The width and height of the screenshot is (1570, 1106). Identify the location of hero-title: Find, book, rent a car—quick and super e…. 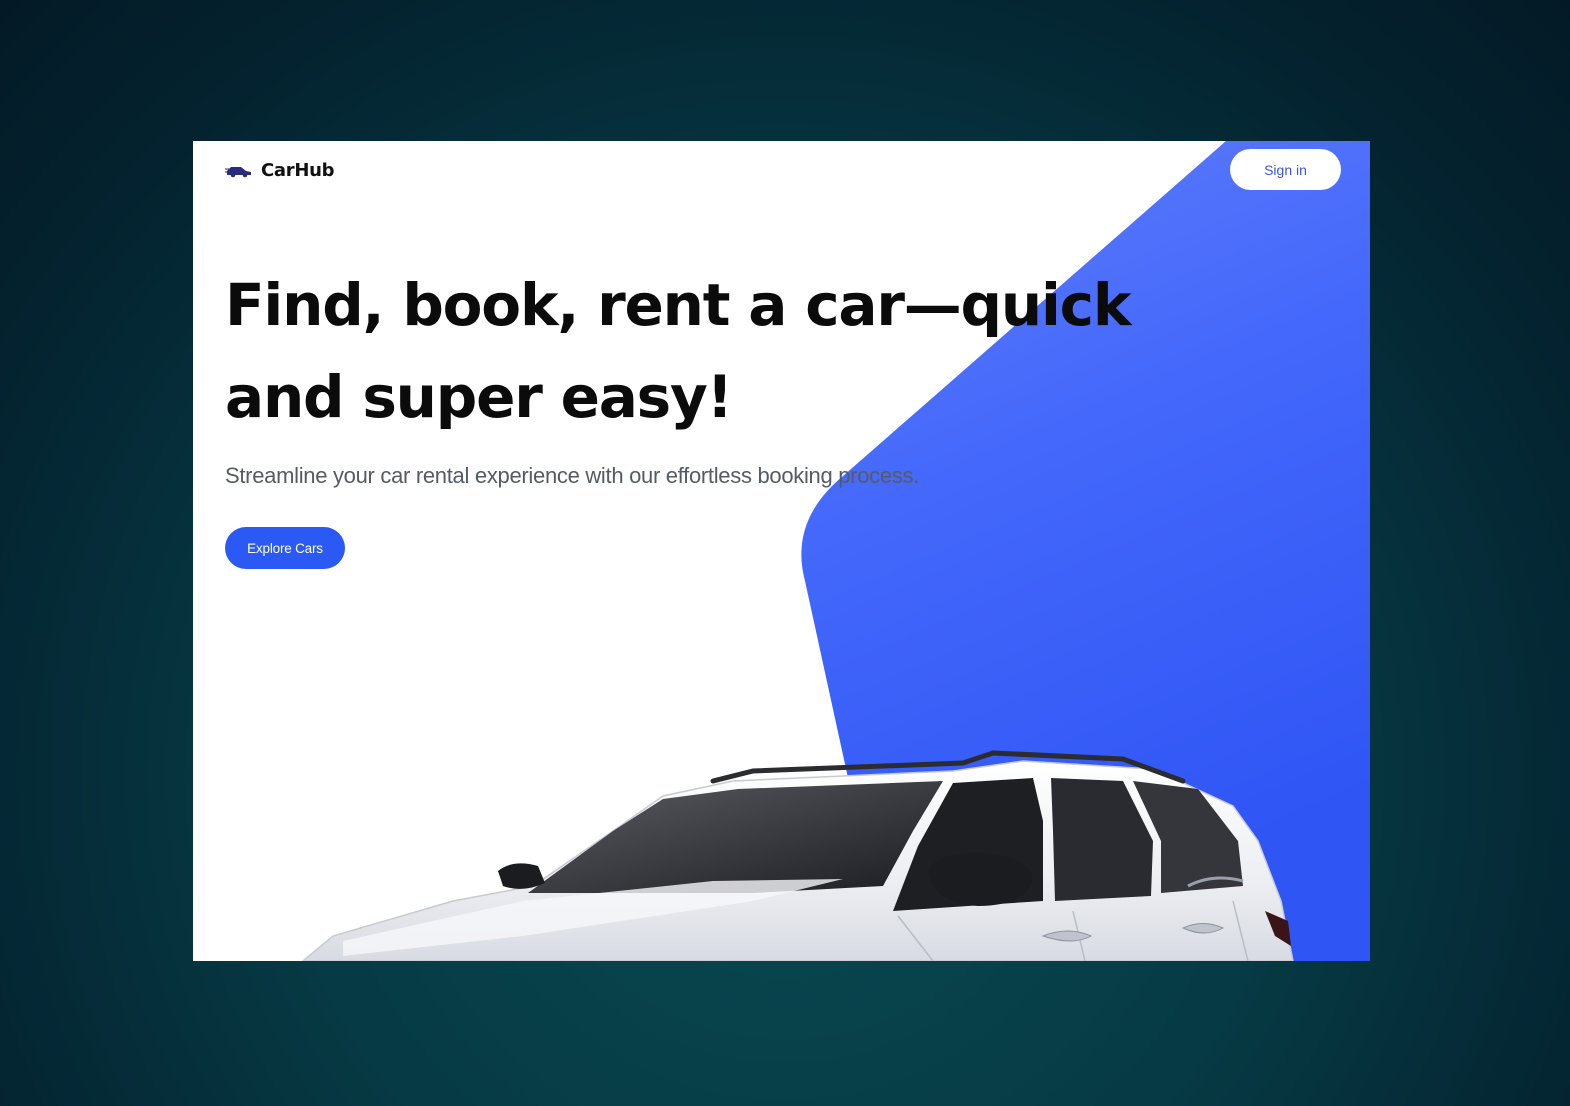
(678, 351).